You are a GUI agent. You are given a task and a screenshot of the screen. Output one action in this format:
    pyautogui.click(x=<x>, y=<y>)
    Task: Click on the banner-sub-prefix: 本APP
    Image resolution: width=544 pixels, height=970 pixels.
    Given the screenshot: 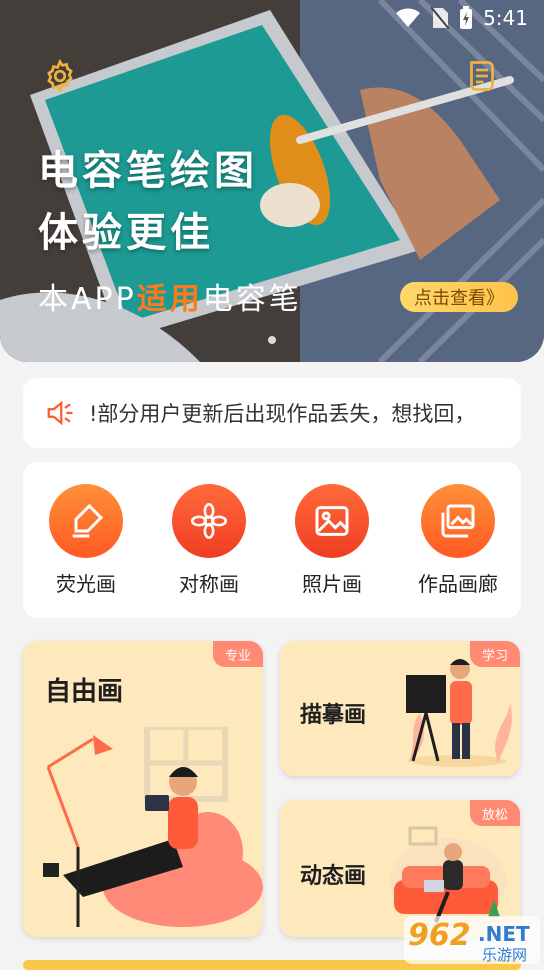 What is the action you would take?
    pyautogui.click(x=87, y=299)
    